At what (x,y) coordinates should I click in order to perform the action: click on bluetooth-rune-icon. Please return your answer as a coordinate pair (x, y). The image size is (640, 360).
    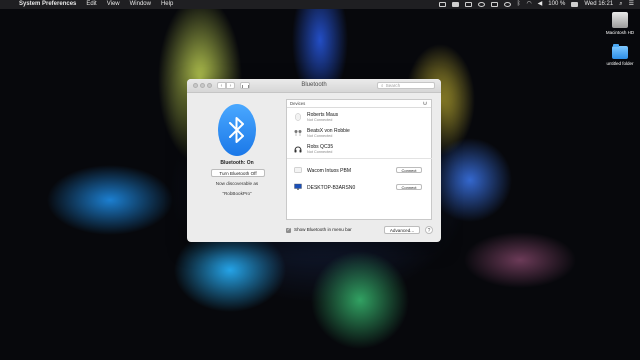
    Looking at the image, I should click on (236, 130).